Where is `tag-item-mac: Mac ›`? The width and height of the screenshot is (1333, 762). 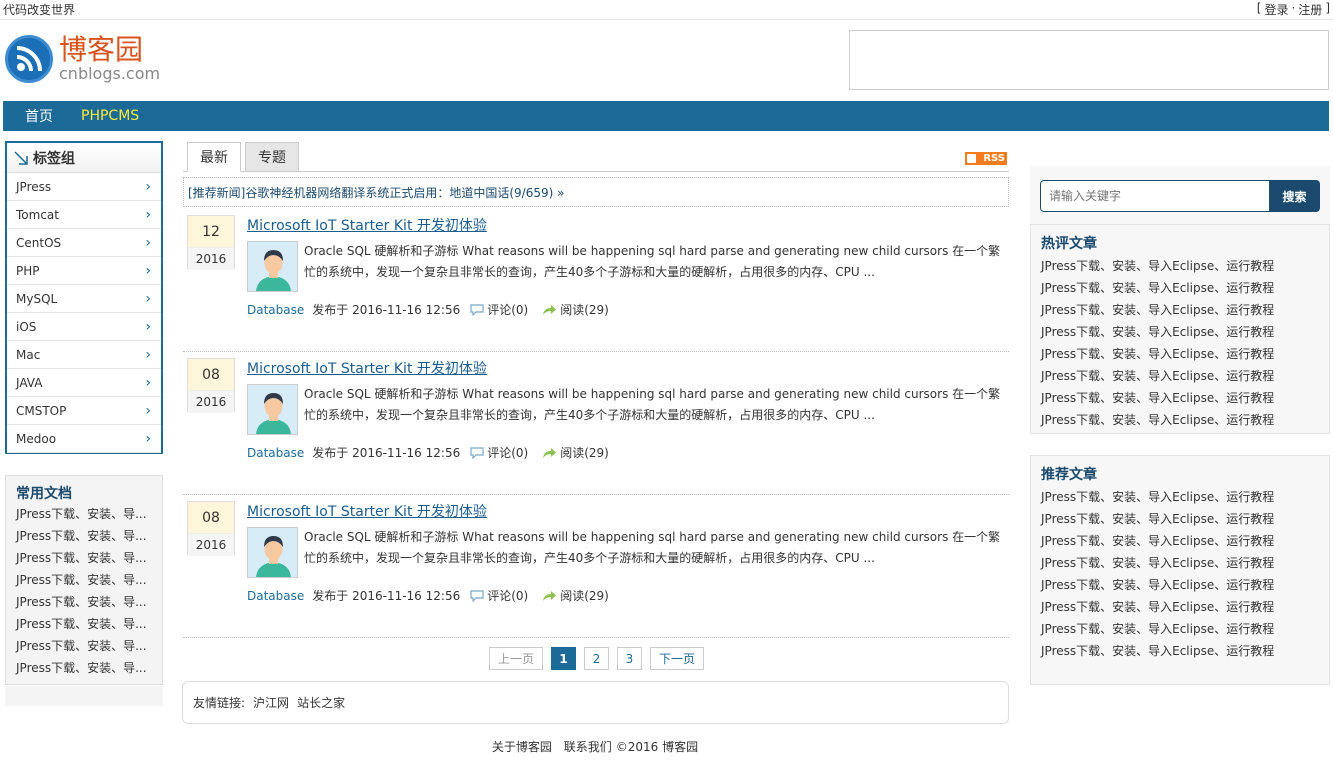 tag-item-mac: Mac › is located at coordinates (84, 355).